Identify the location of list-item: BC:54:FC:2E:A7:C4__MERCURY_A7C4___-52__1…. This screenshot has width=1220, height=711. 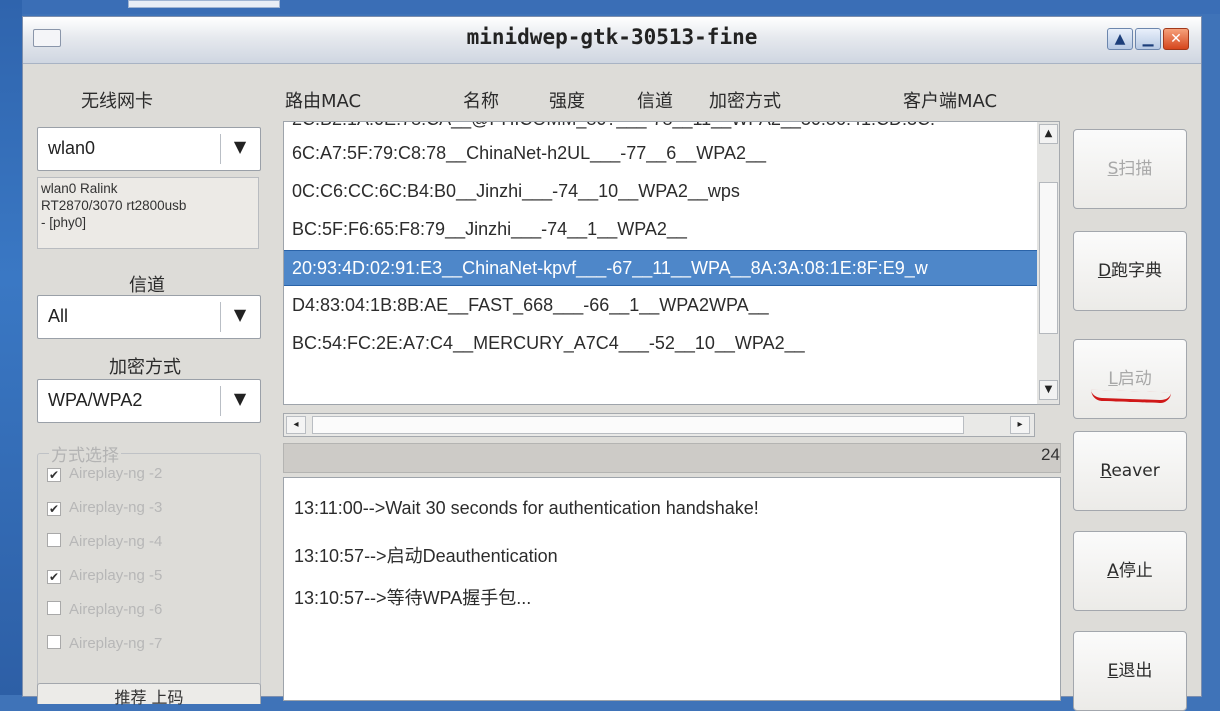
(661, 343).